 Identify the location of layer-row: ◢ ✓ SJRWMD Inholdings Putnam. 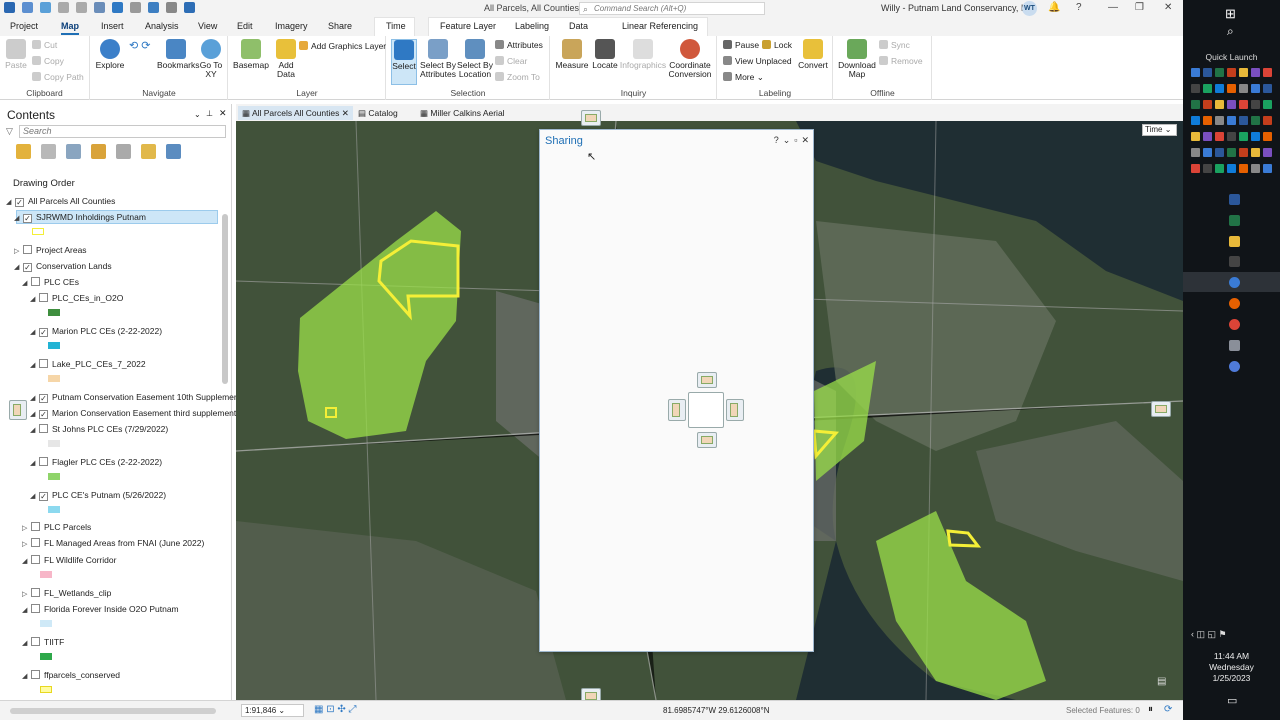
(80, 217).